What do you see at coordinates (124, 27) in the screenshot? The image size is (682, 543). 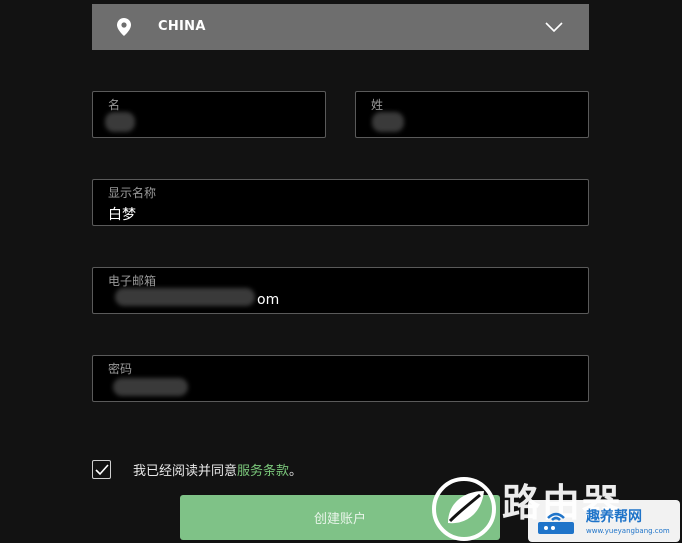 I see `location-pin-icon` at bounding box center [124, 27].